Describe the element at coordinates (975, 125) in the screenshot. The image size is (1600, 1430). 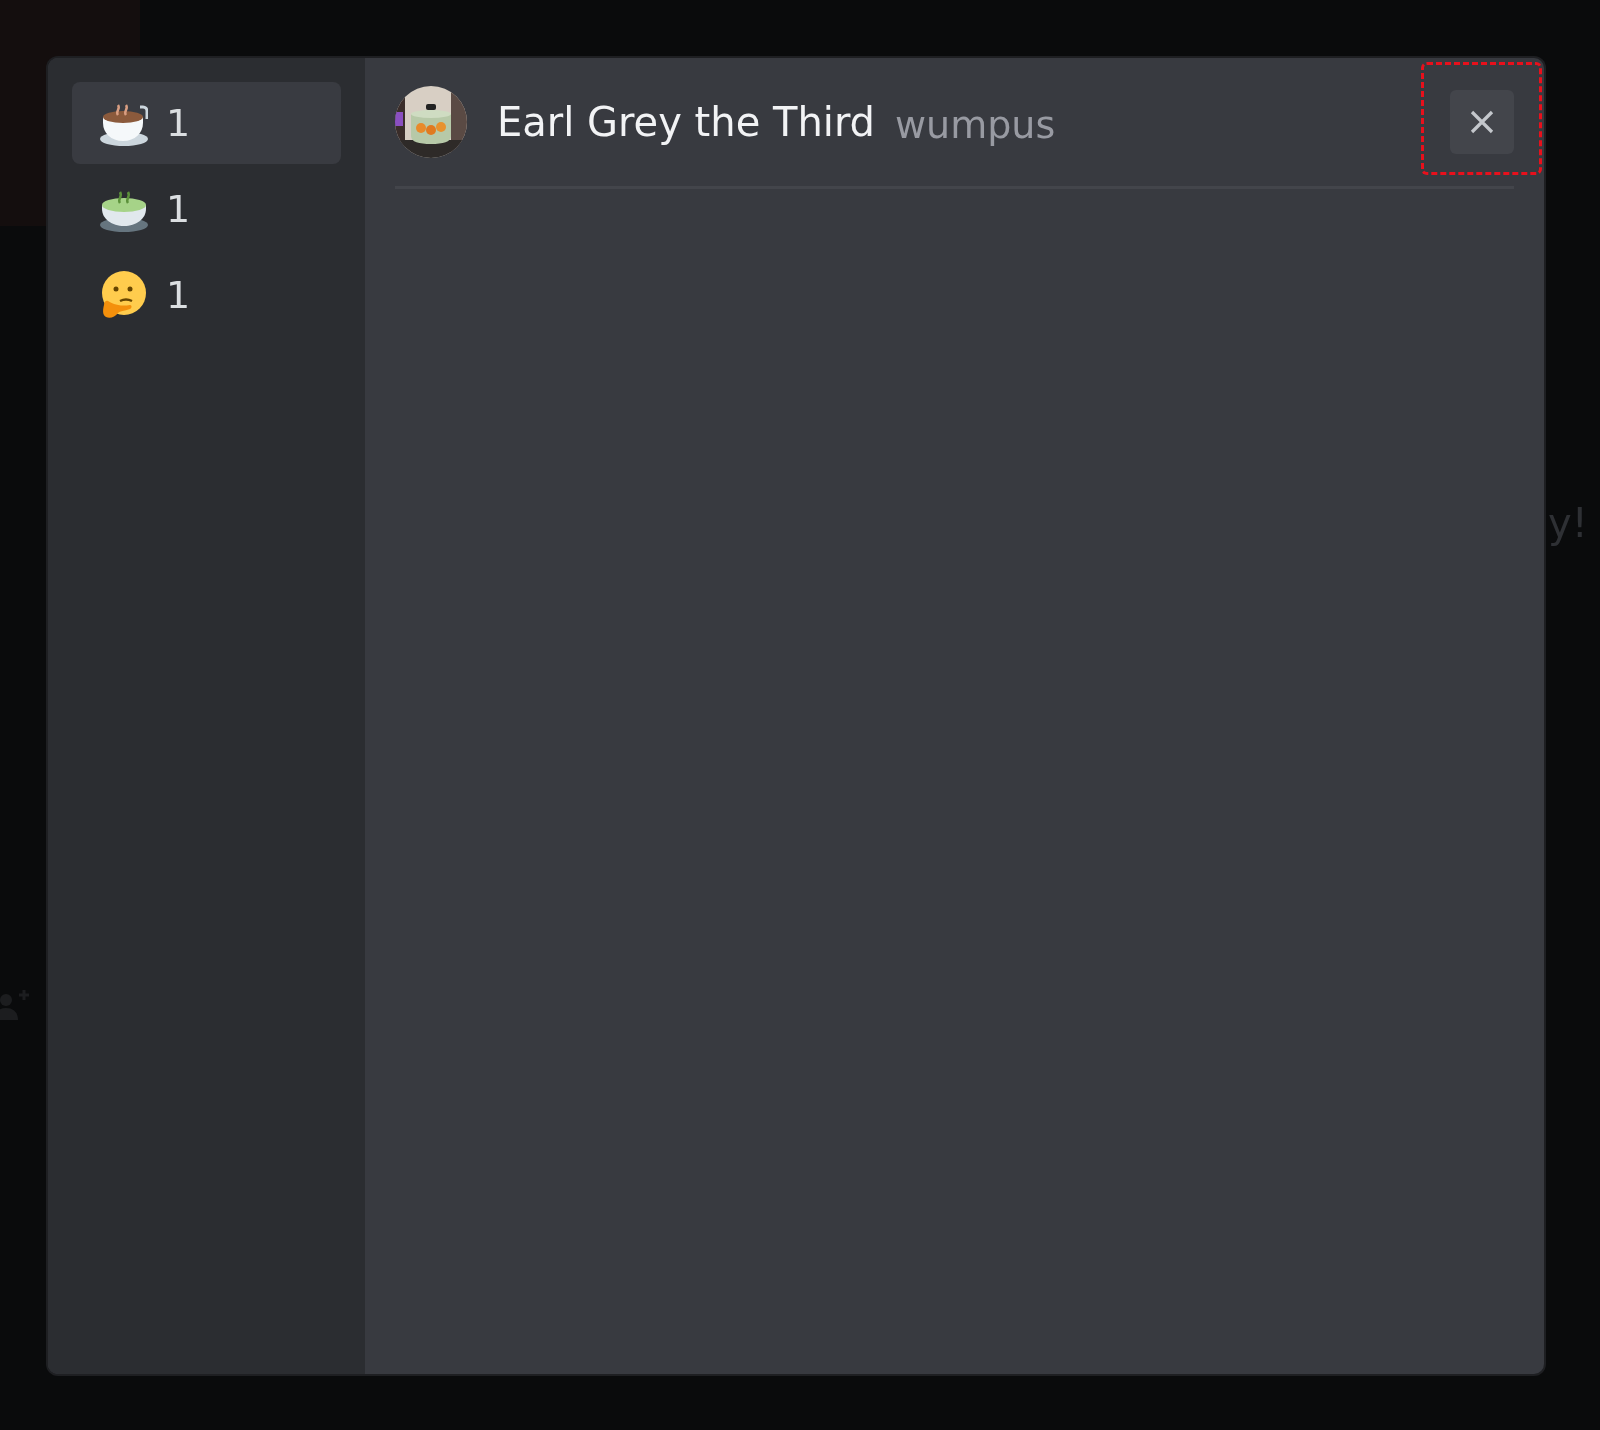
I see `username: wumpus` at that location.